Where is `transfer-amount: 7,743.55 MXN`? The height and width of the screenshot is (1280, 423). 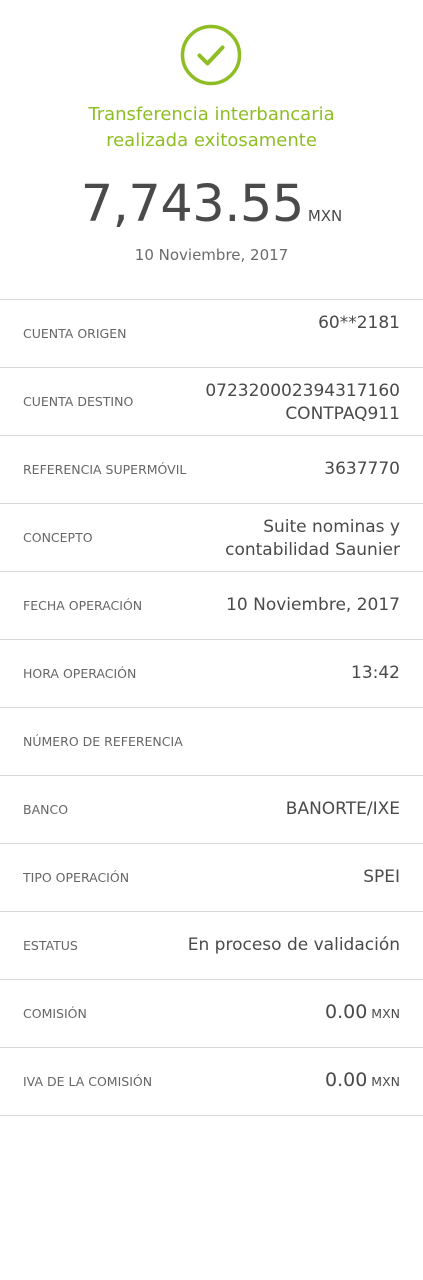 transfer-amount: 7,743.55 MXN is located at coordinates (211, 205).